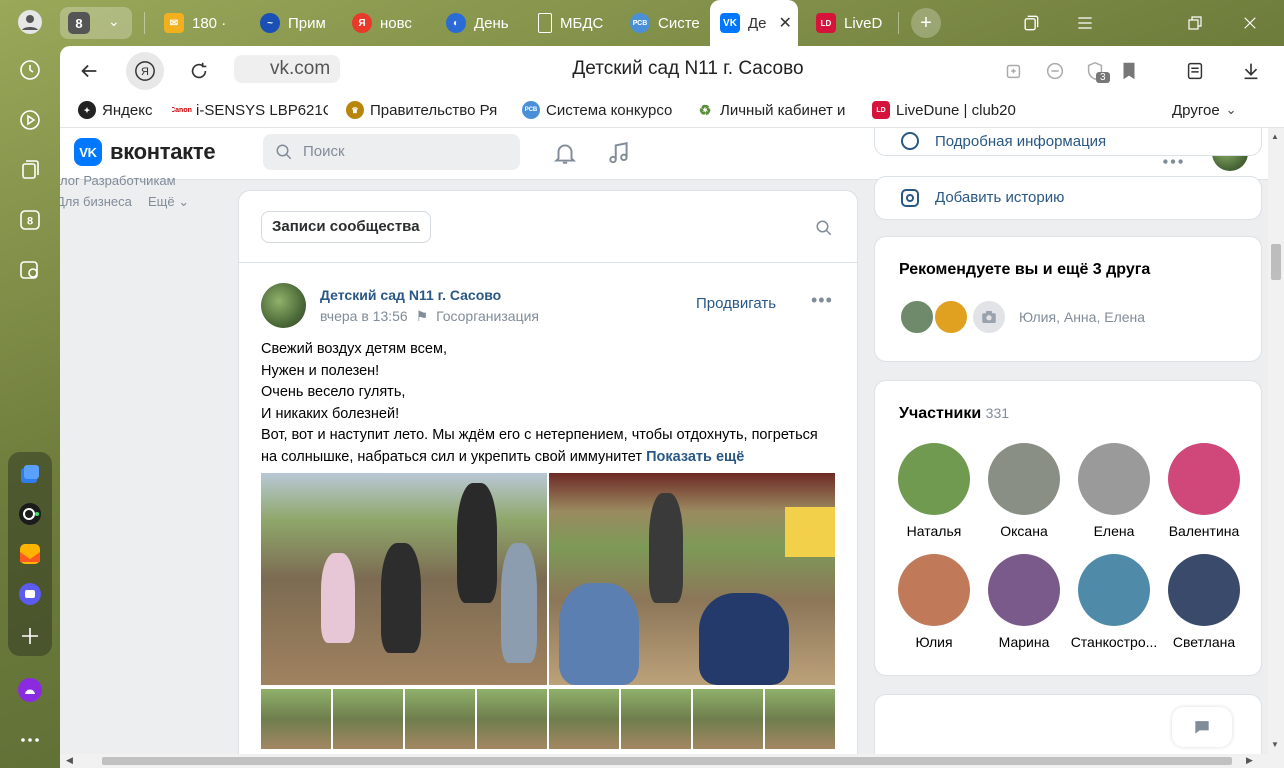 This screenshot has width=1284, height=768. What do you see at coordinates (688, 68) in the screenshot?
I see `page-title: Детский сад N11 г. Сасово` at bounding box center [688, 68].